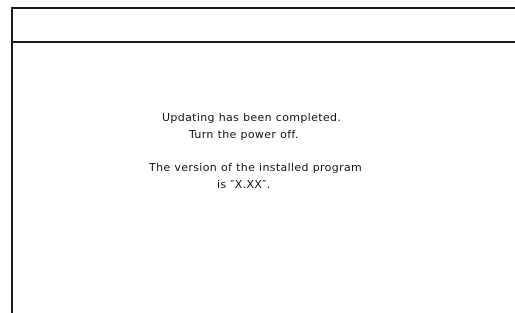  I want to click on update-complete-text: Updating has been completed., so click(252, 117).